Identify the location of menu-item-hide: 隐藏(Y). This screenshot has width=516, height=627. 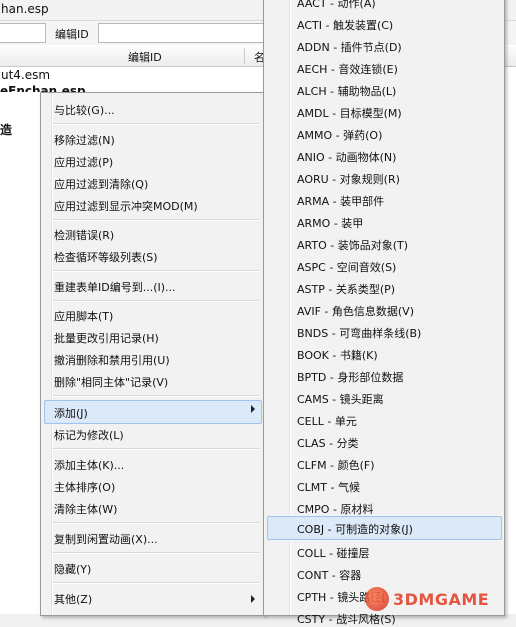
(72, 569).